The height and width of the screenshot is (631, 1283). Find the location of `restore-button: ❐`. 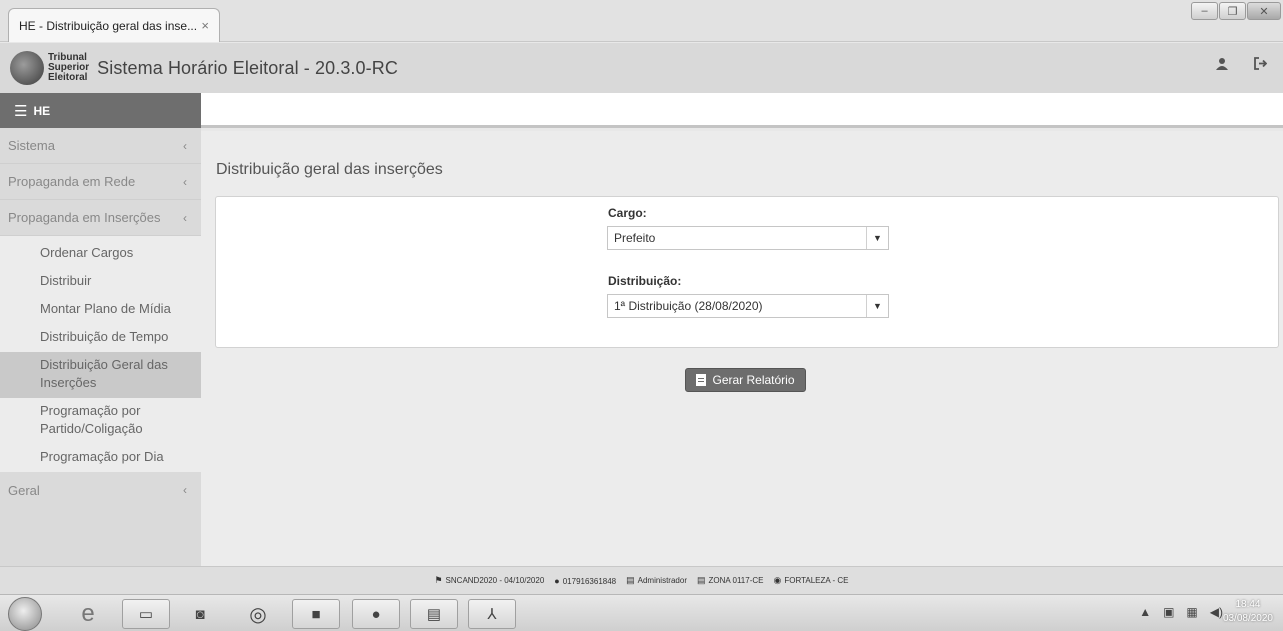

restore-button: ❐ is located at coordinates (1232, 11).